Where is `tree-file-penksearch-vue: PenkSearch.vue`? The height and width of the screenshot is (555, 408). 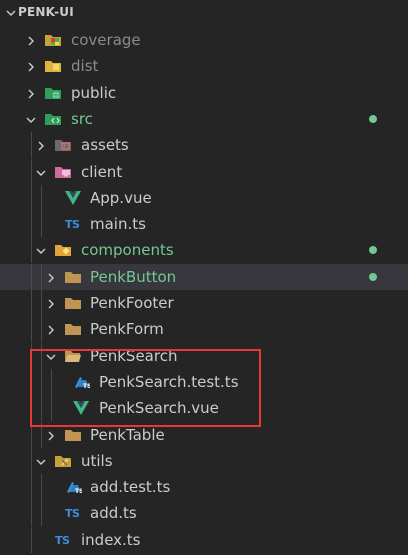 tree-file-penksearch-vue: PenkSearch.vue is located at coordinates (204, 408).